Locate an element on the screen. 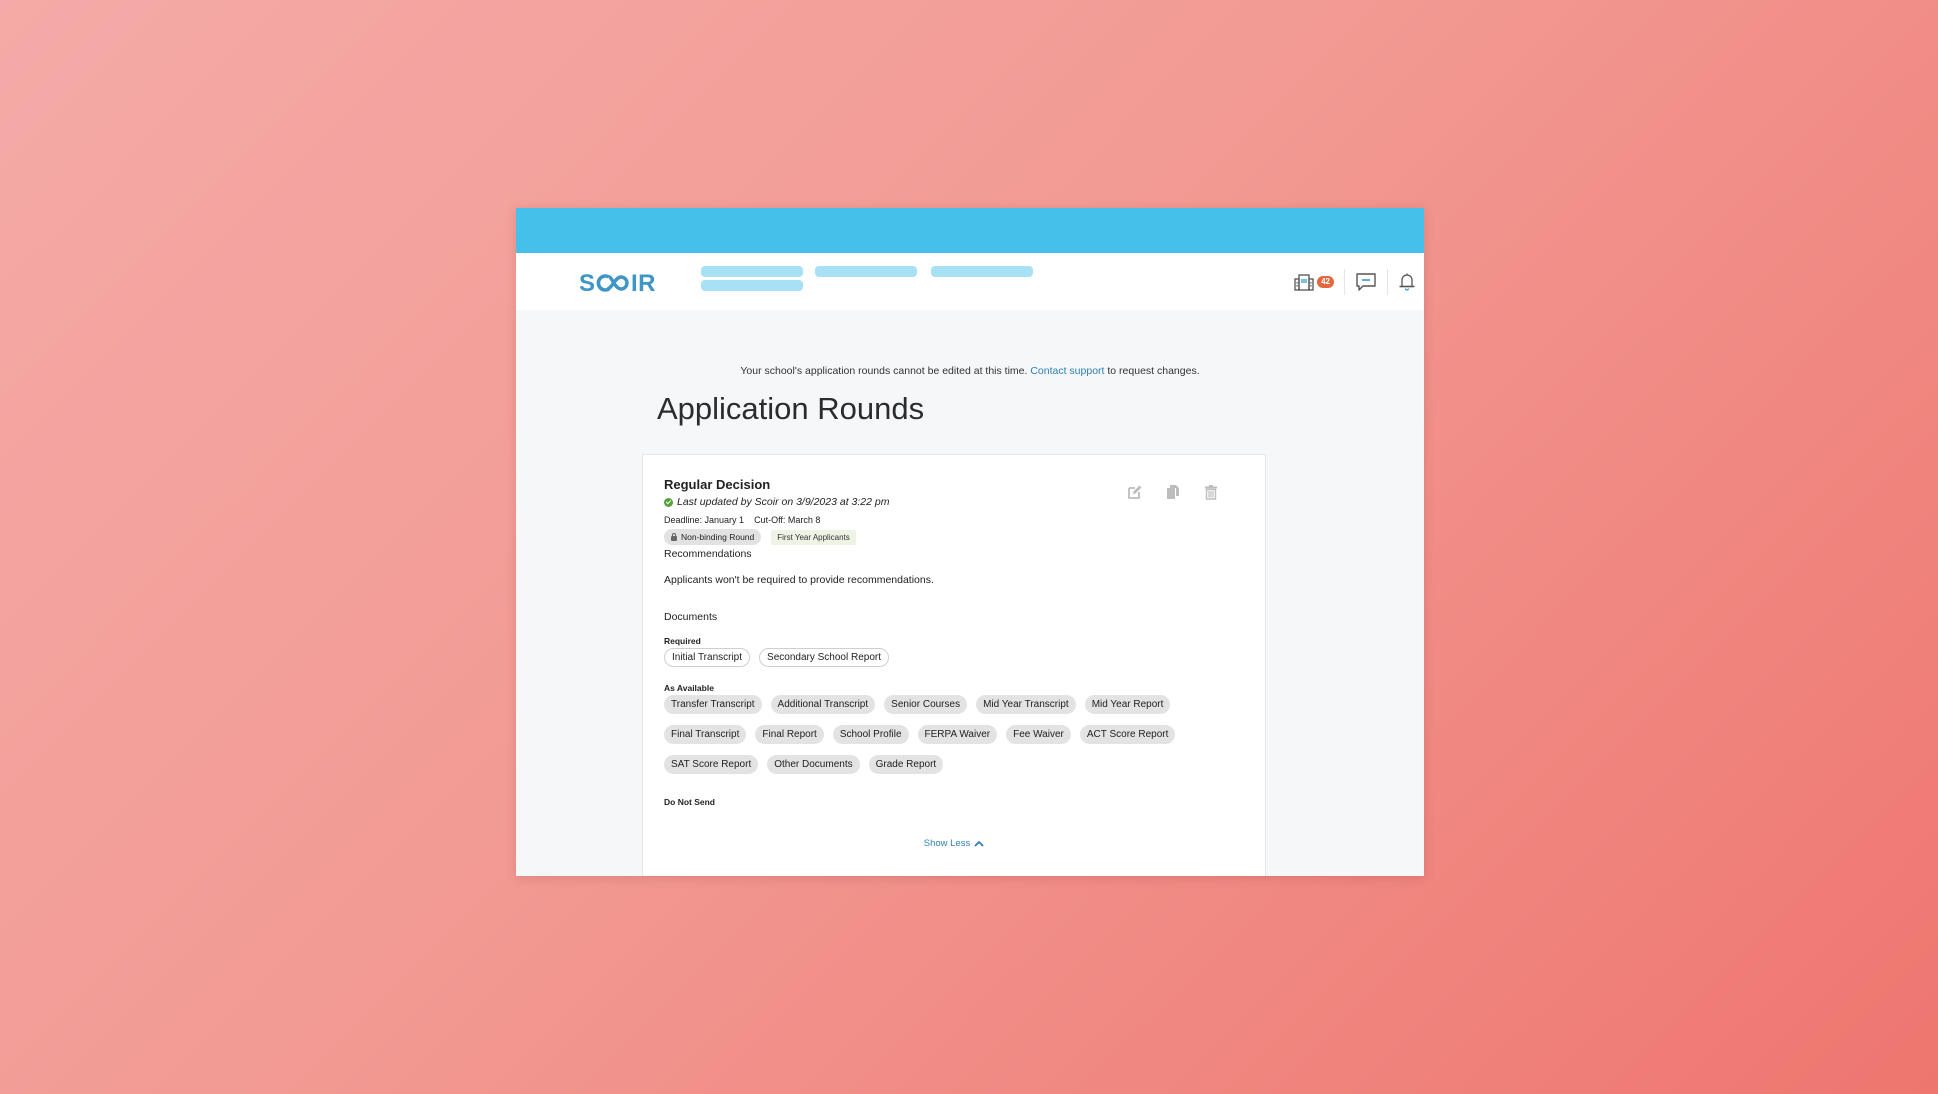 The height and width of the screenshot is (1094, 1938). scoir-logo-icon: S IR is located at coordinates (617, 283).